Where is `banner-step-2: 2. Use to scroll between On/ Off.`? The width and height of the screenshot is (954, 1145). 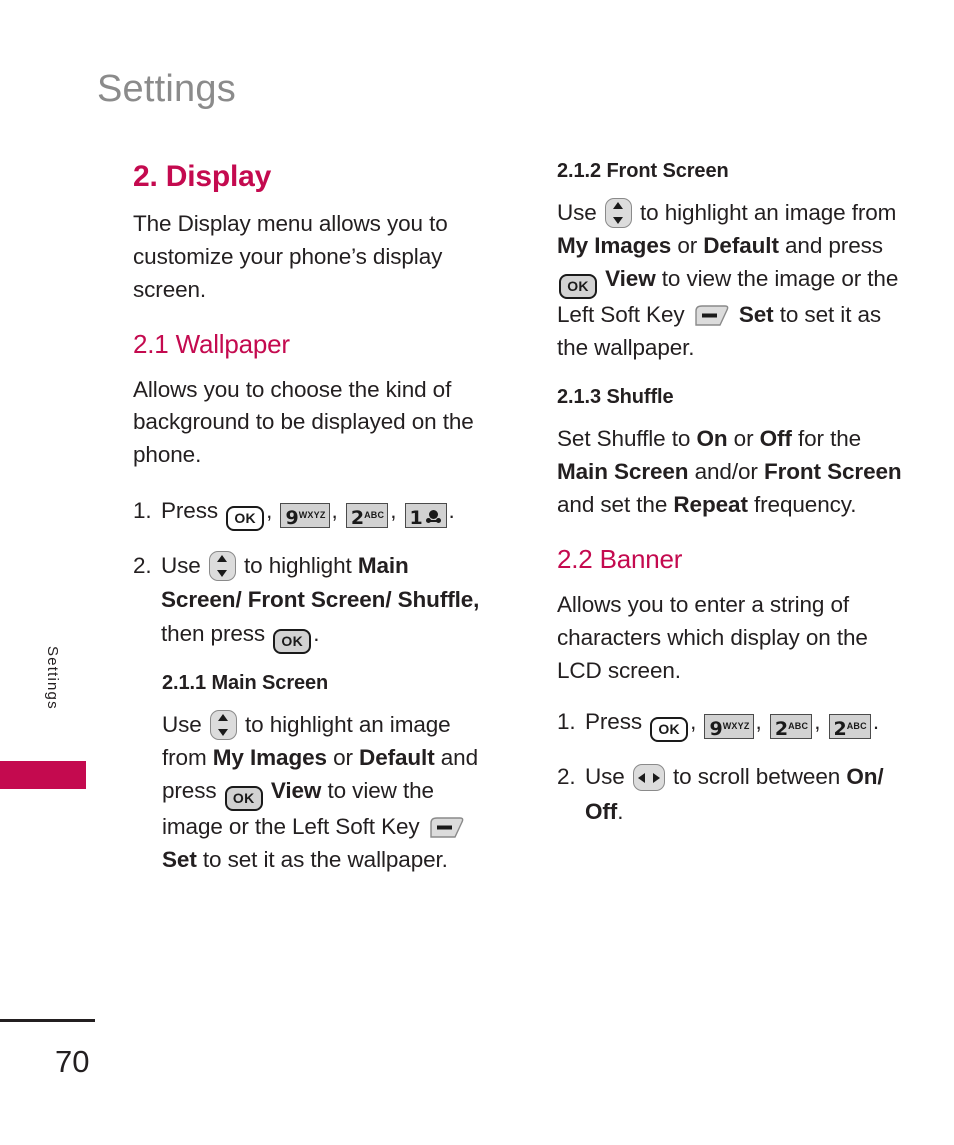
banner-step-2: 2. Use to scroll between On/ Off. is located at coordinates (733, 794).